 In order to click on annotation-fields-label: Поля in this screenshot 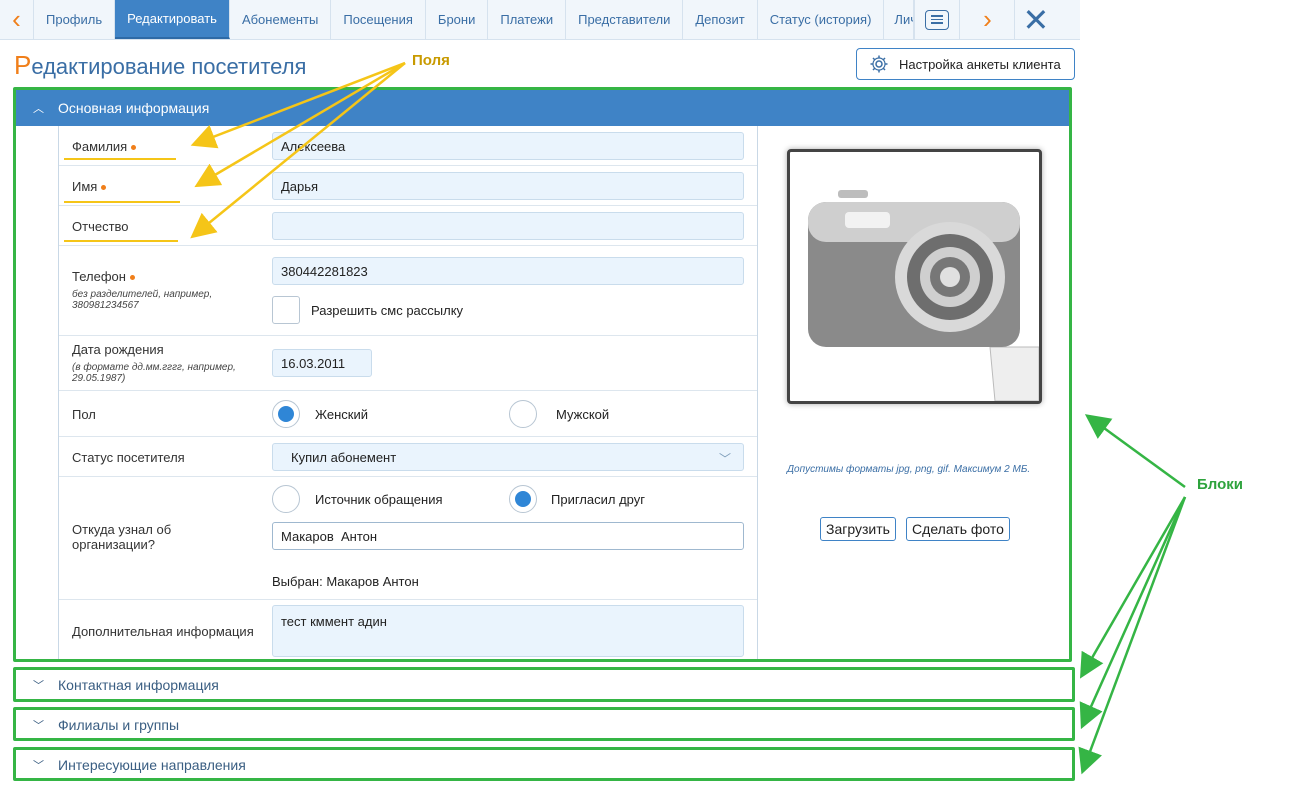, I will do `click(431, 60)`.